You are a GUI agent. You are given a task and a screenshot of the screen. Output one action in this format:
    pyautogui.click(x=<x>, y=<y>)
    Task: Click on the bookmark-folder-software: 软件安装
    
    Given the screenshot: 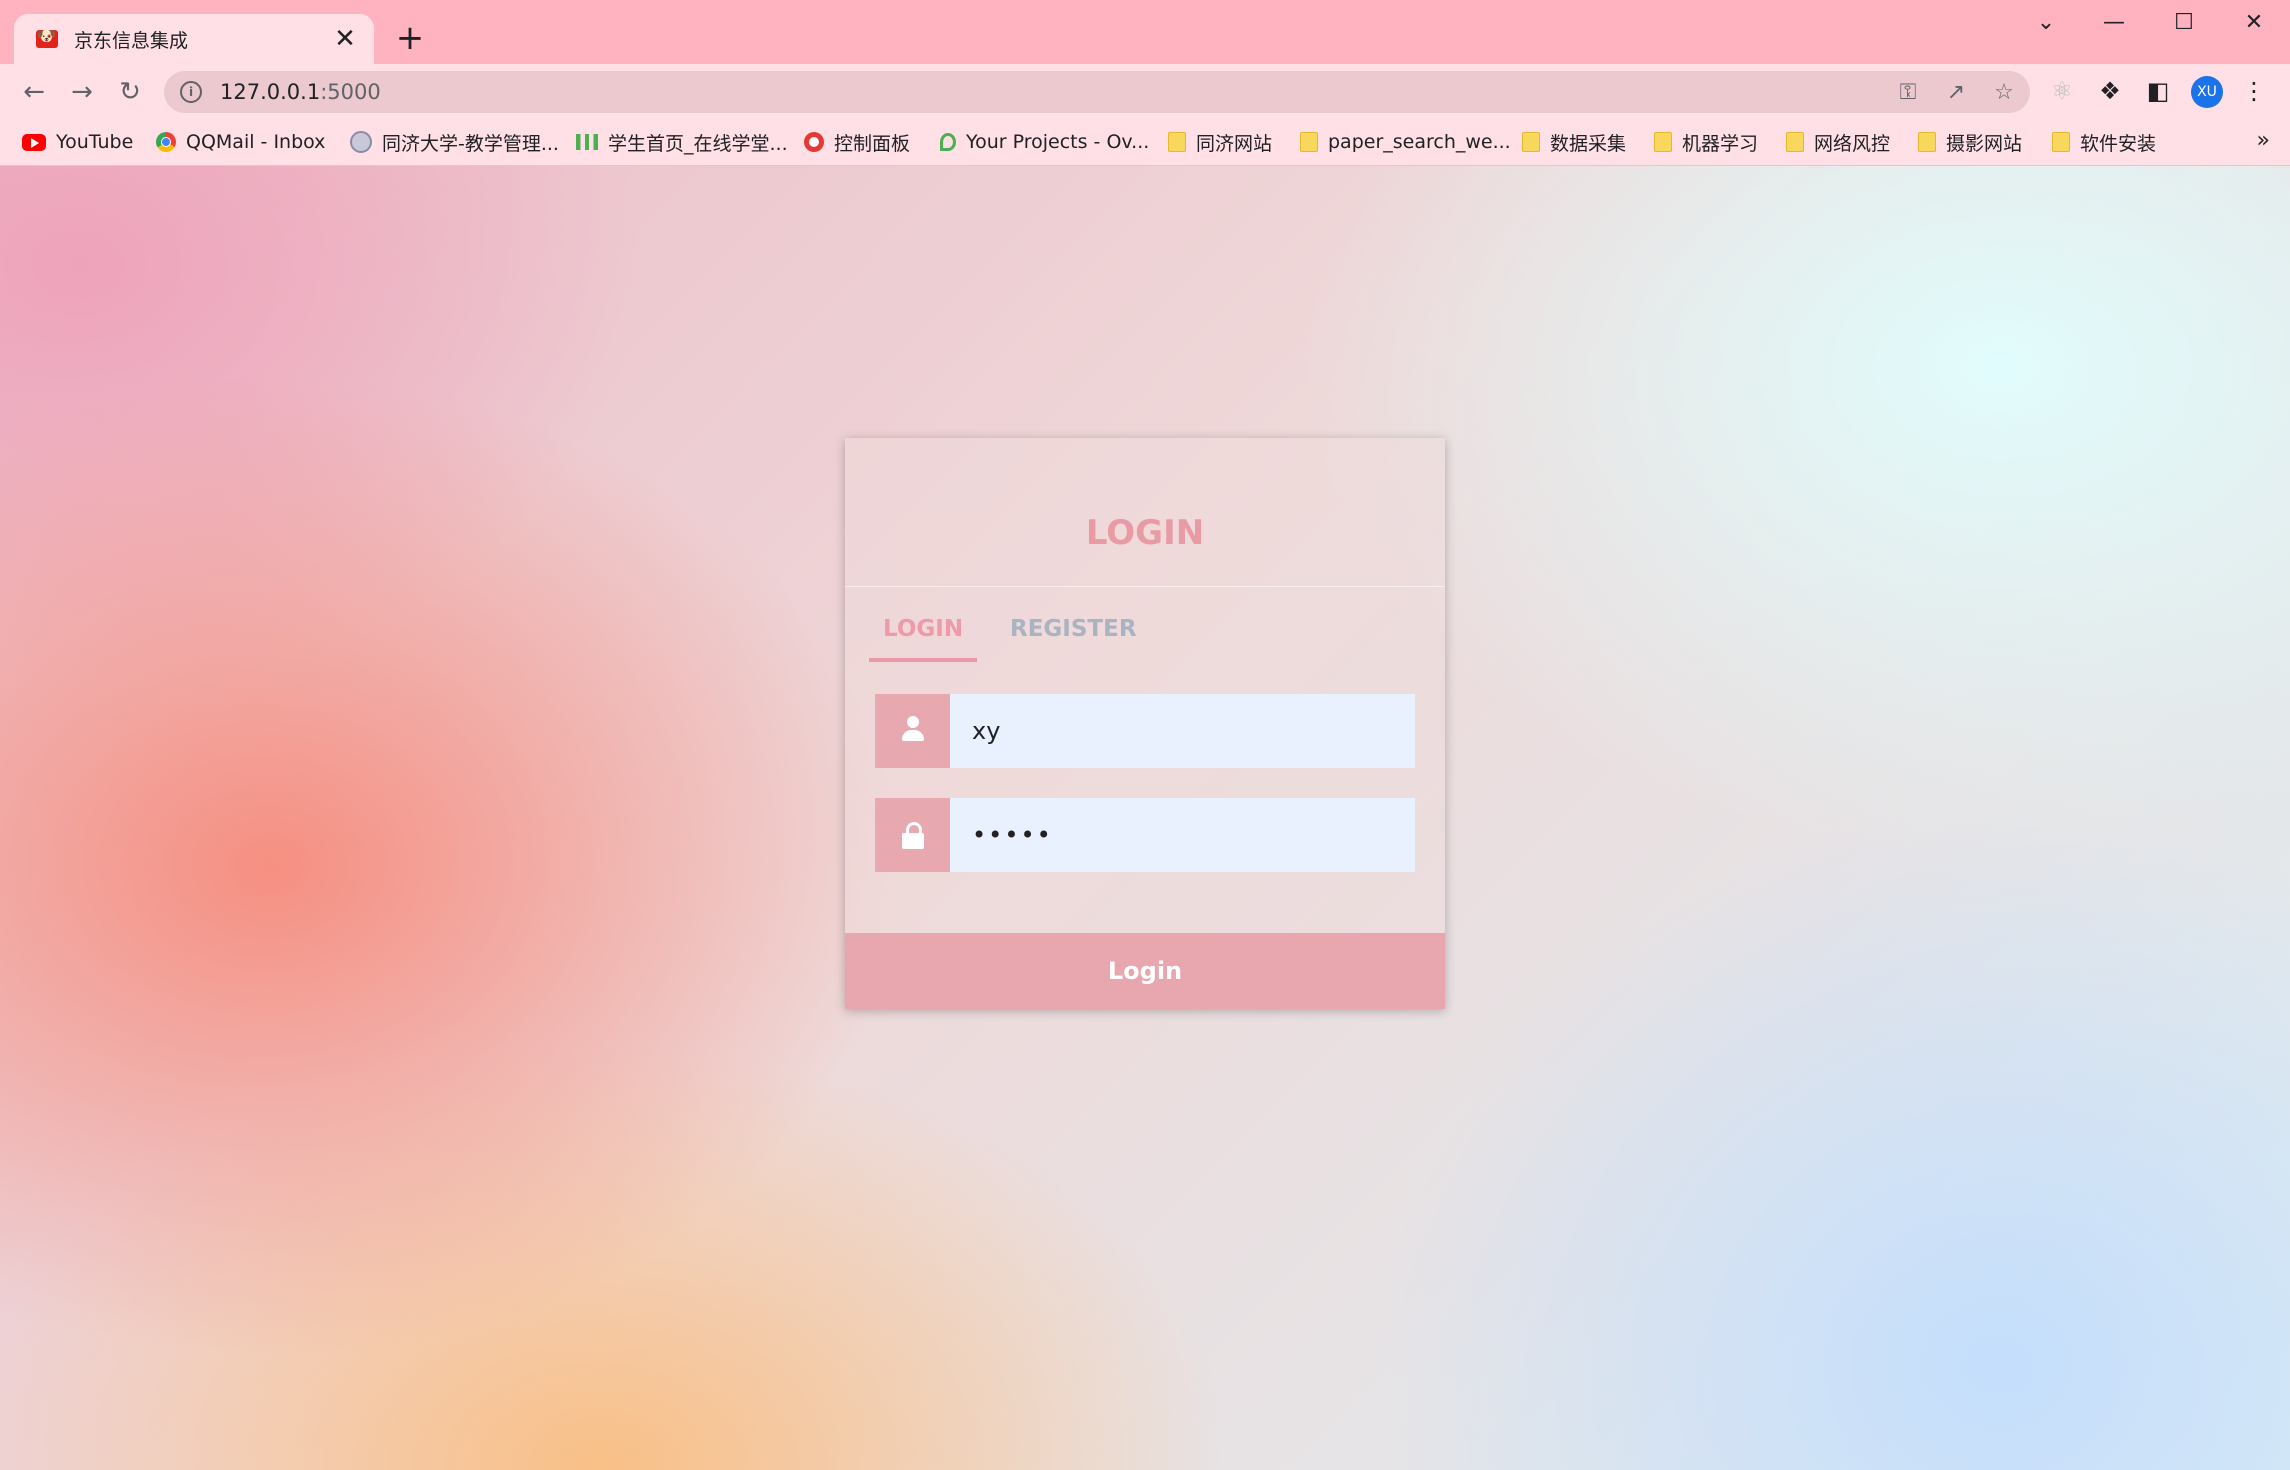 What is the action you would take?
    pyautogui.click(x=2104, y=142)
    